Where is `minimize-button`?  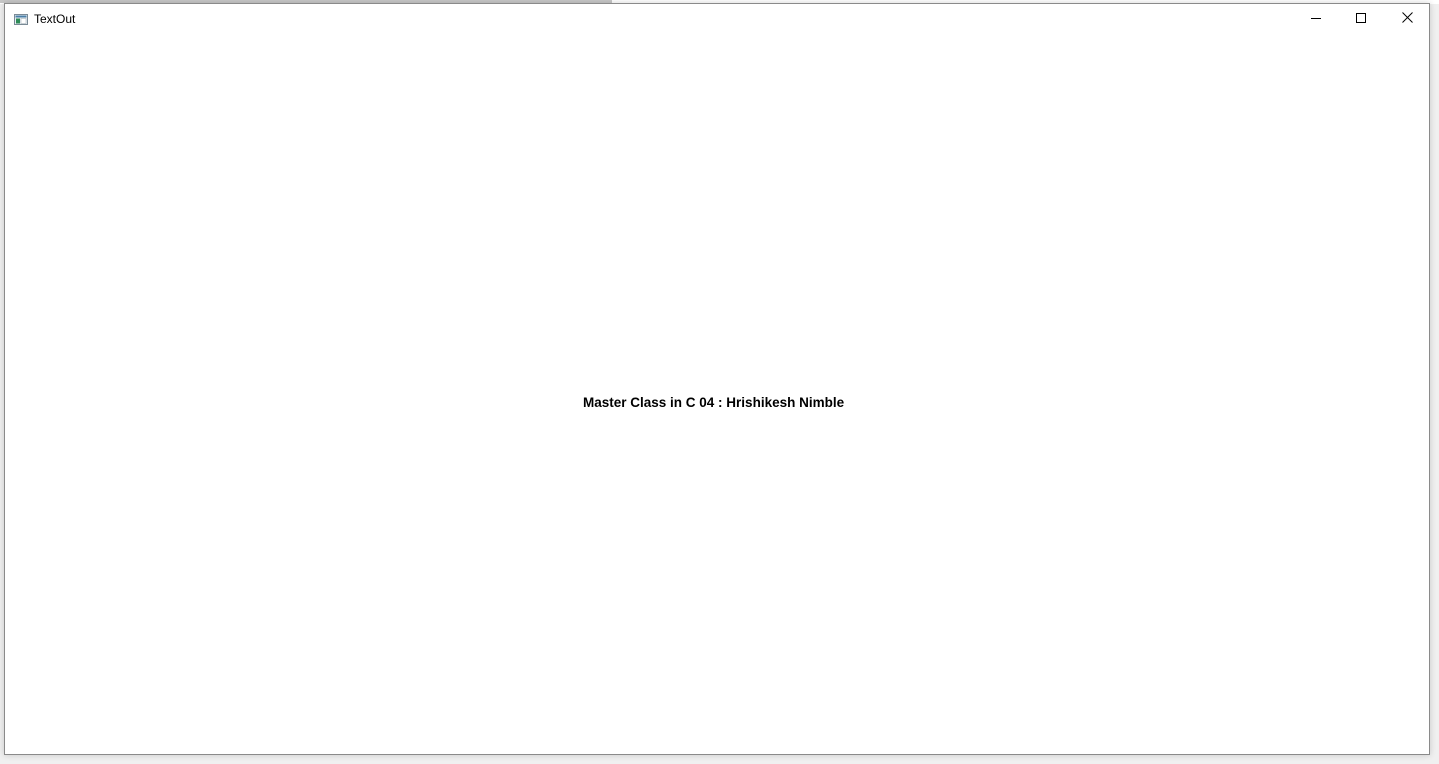
minimize-button is located at coordinates (1316, 18).